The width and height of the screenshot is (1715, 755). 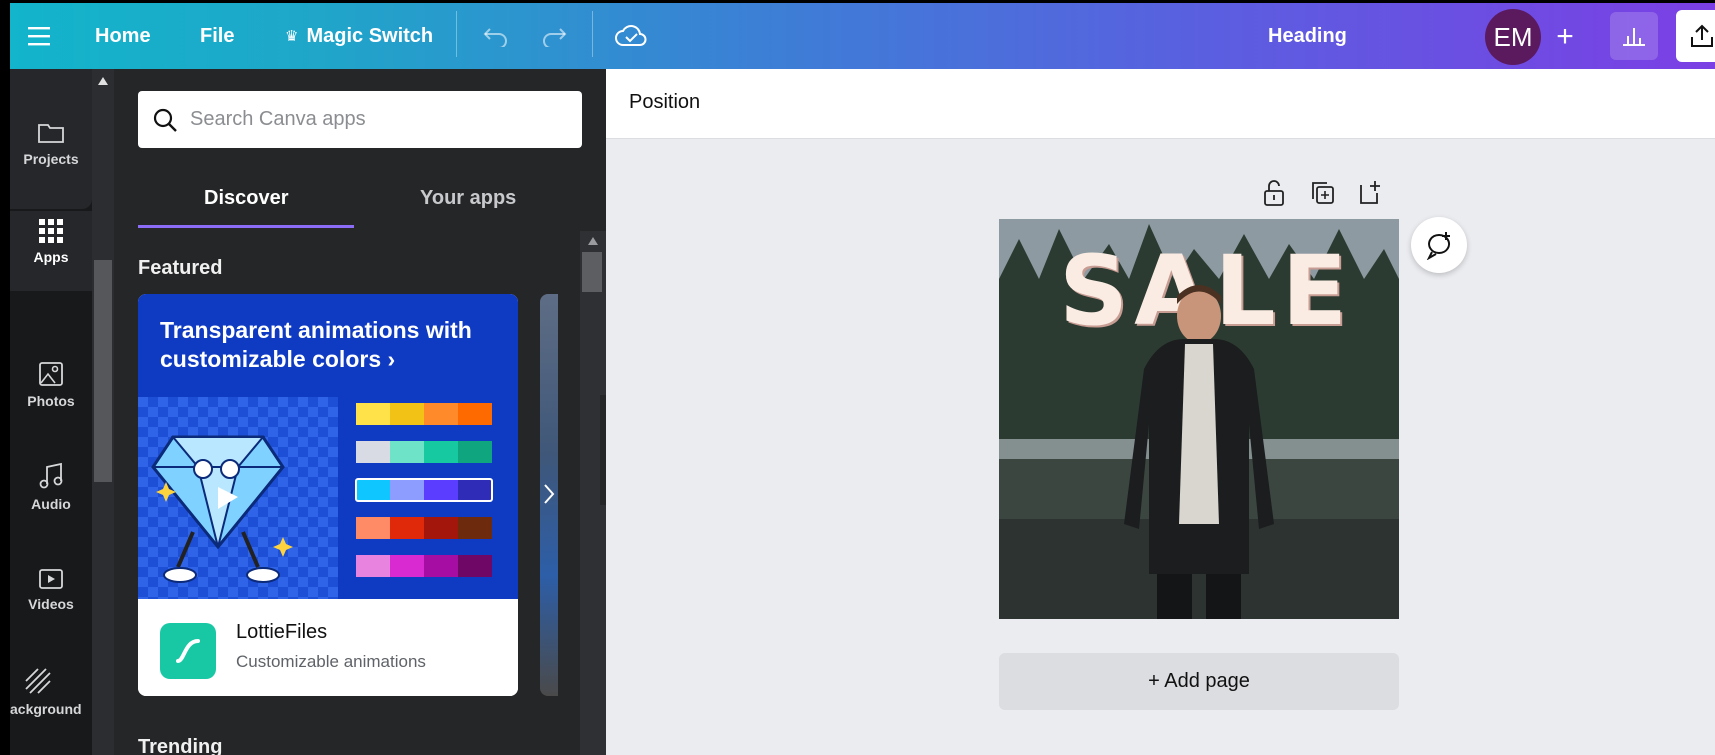 What do you see at coordinates (123, 36) in the screenshot?
I see `home-button: Home` at bounding box center [123, 36].